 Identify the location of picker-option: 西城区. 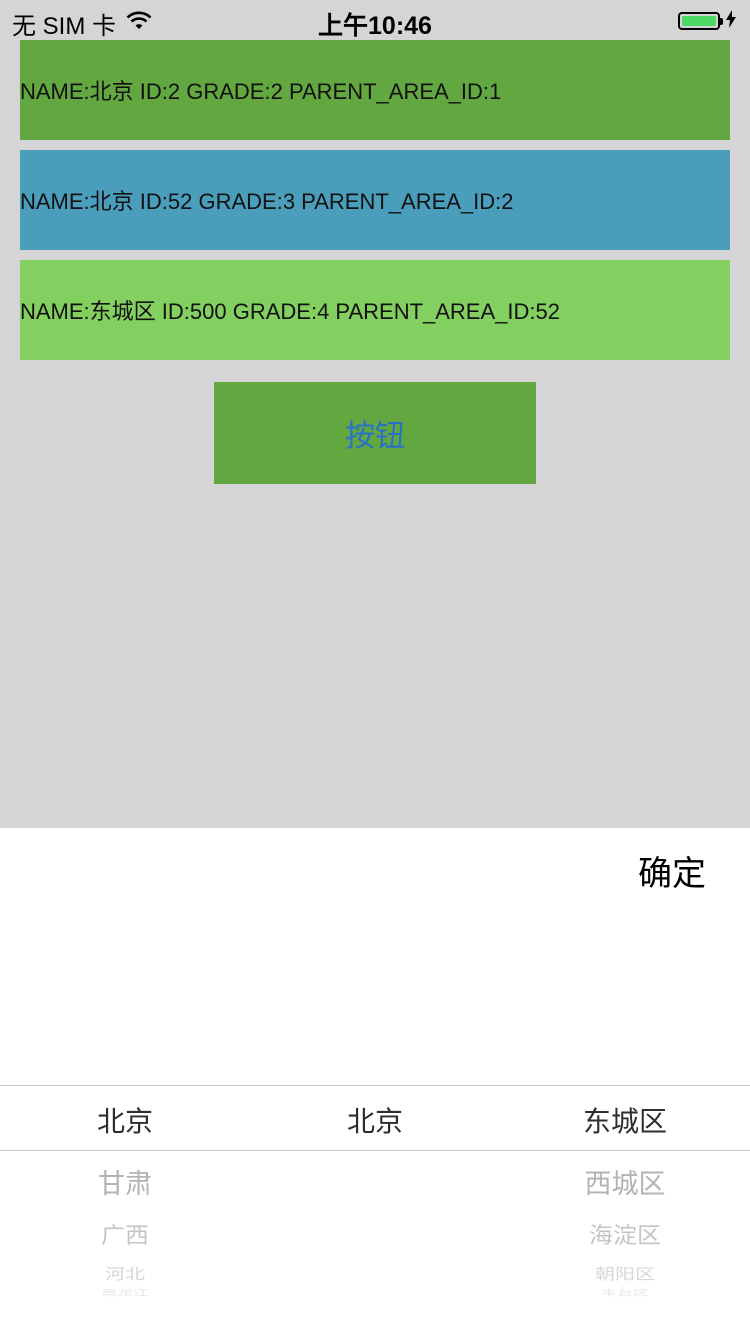
(625, 1181).